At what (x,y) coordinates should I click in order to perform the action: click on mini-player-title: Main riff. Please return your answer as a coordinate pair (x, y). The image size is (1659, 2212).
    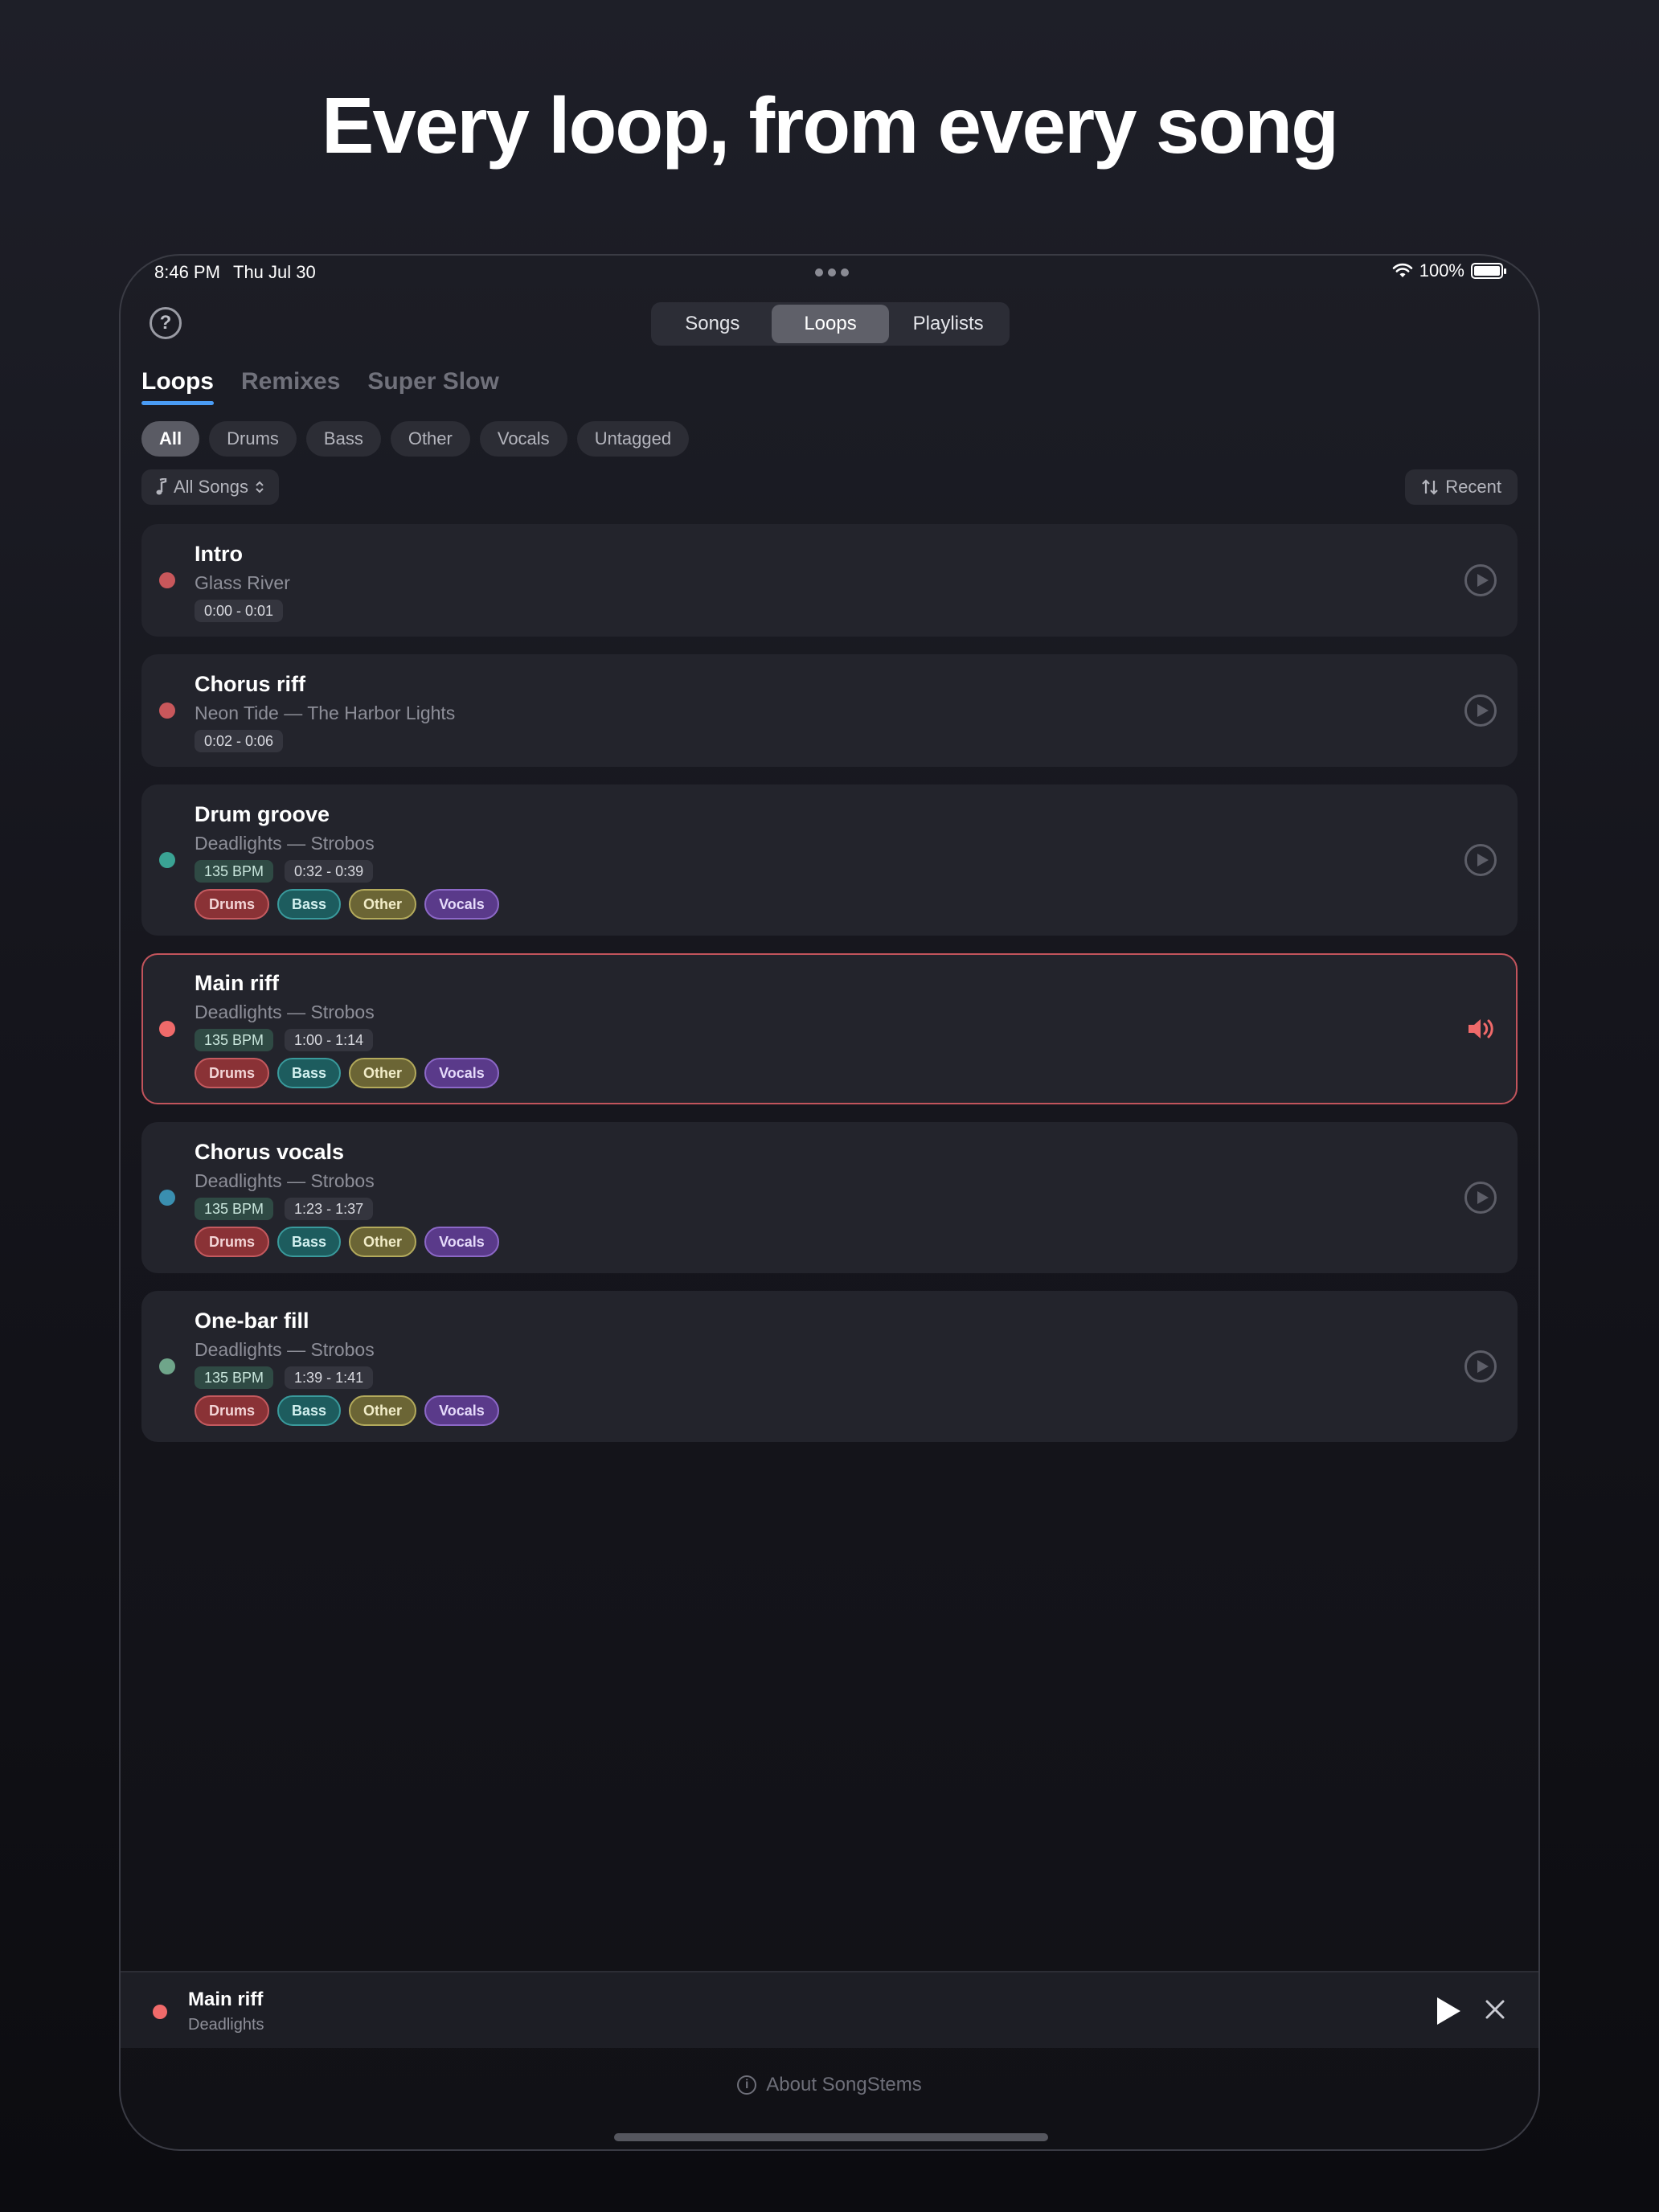
    Looking at the image, I should click on (226, 2000).